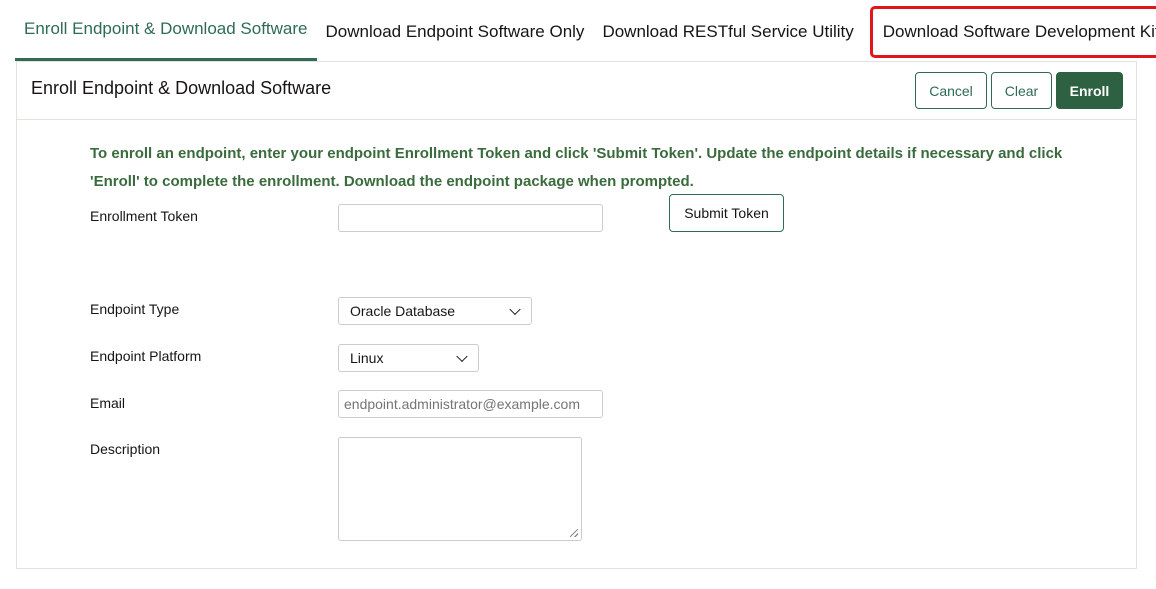 The height and width of the screenshot is (589, 1156). What do you see at coordinates (1089, 90) in the screenshot?
I see `enroll-button: Enroll` at bounding box center [1089, 90].